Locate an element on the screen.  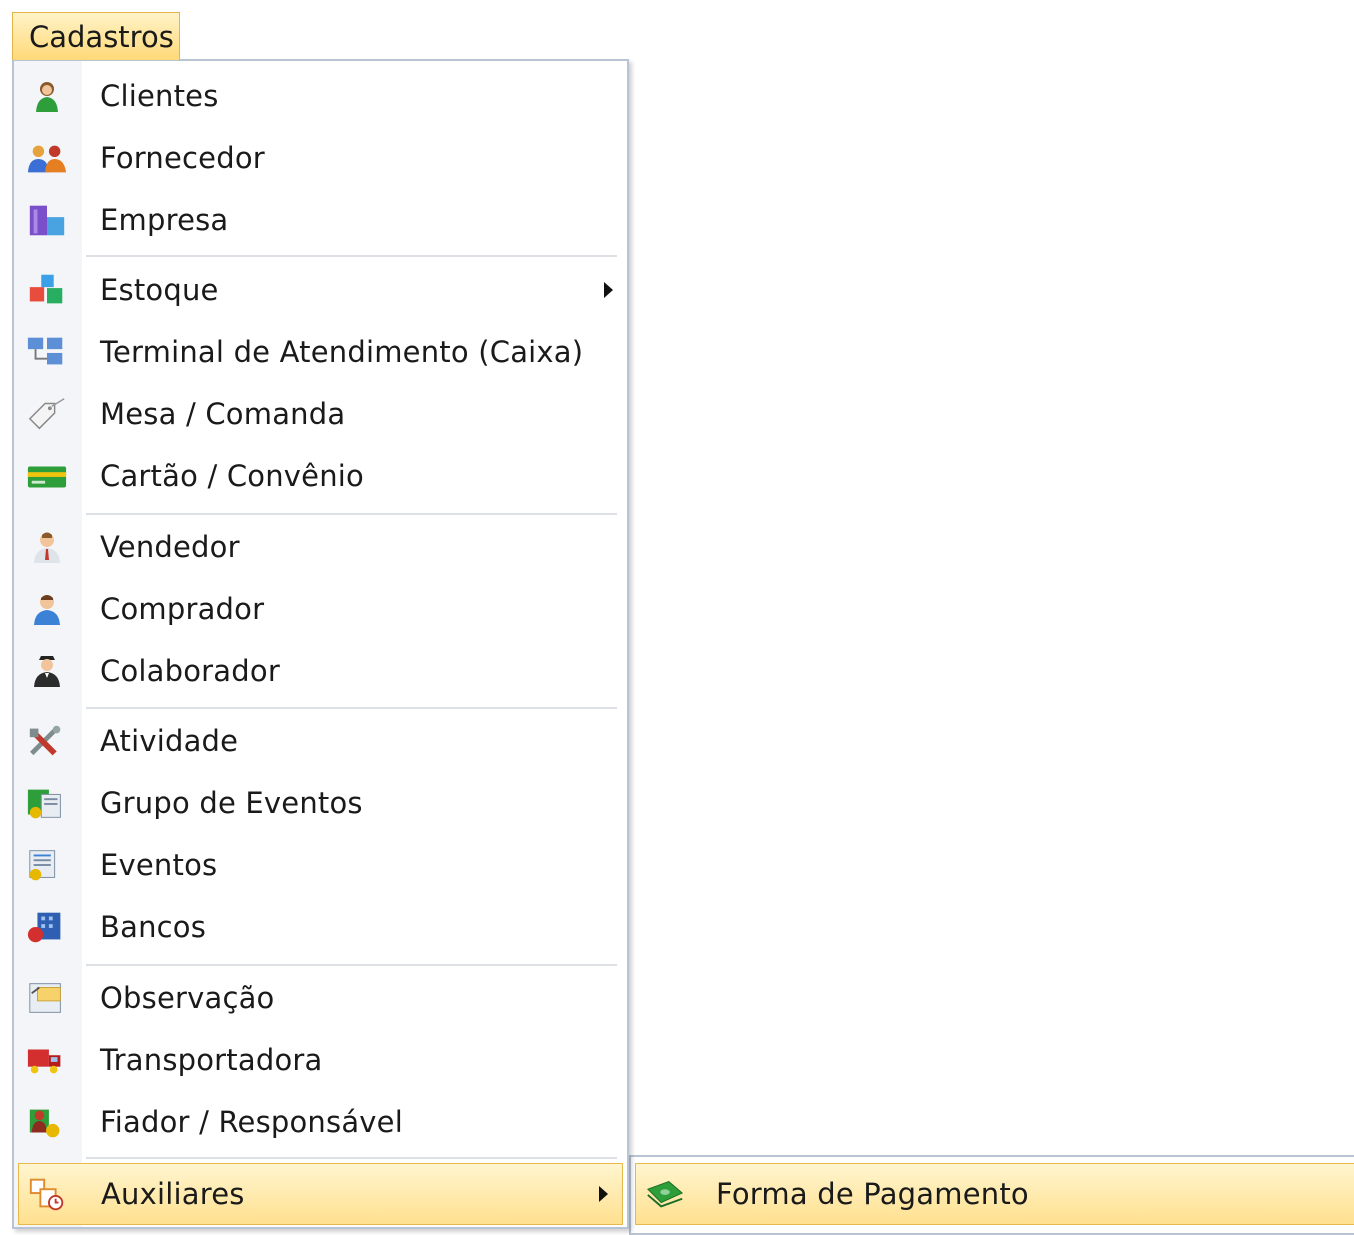
menu-item-label: Colaborador is located at coordinates (190, 671).